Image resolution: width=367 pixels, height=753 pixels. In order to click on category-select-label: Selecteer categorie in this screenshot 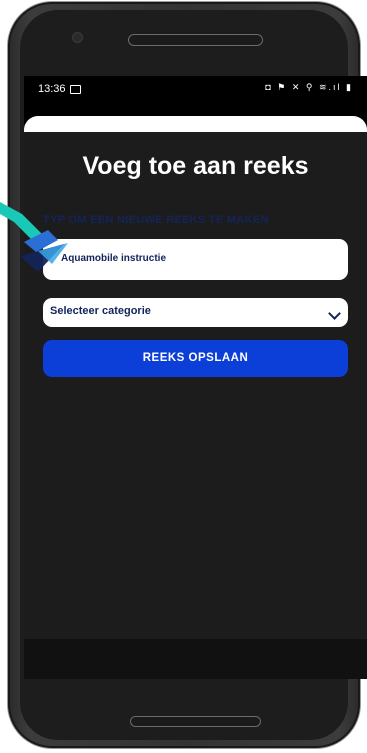, I will do `click(100, 311)`.